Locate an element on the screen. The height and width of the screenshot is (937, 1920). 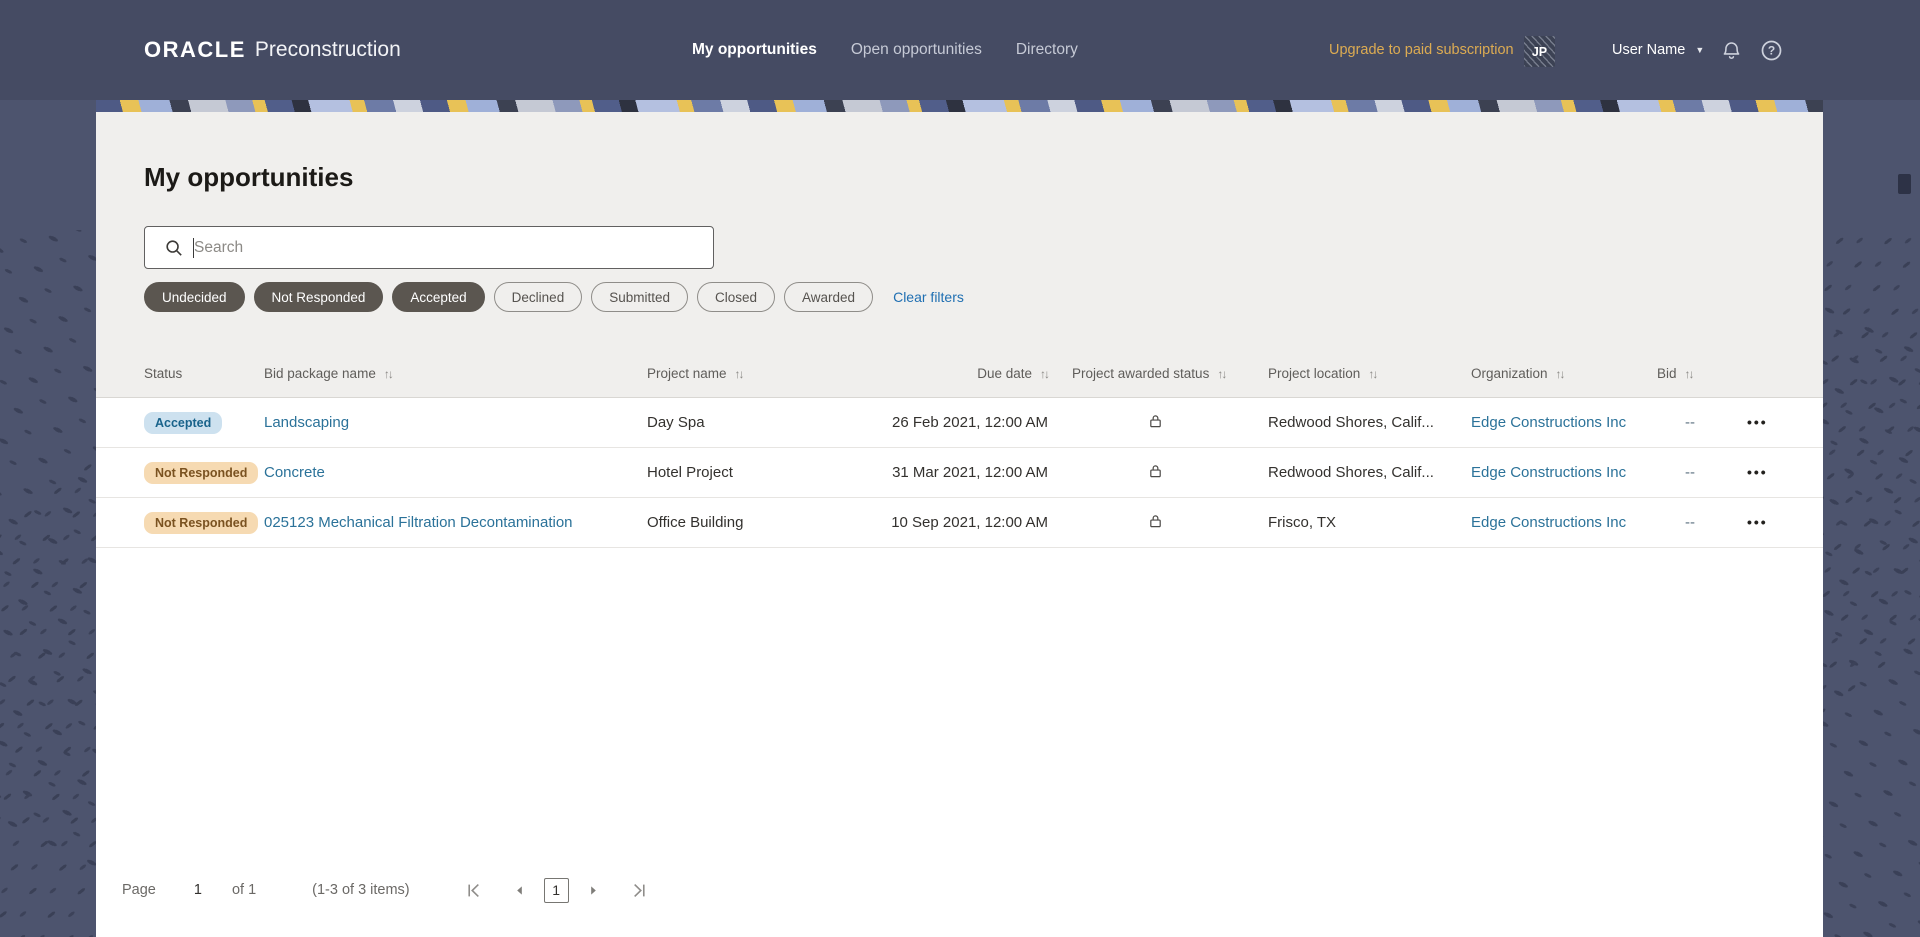
avatar-initials: JP is located at coordinates (1539, 51).